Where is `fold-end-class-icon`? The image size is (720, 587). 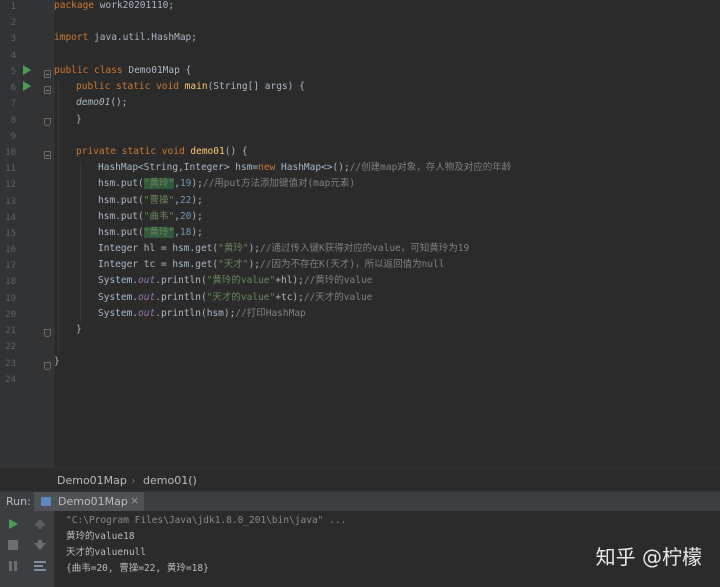 fold-end-class-icon is located at coordinates (47, 366).